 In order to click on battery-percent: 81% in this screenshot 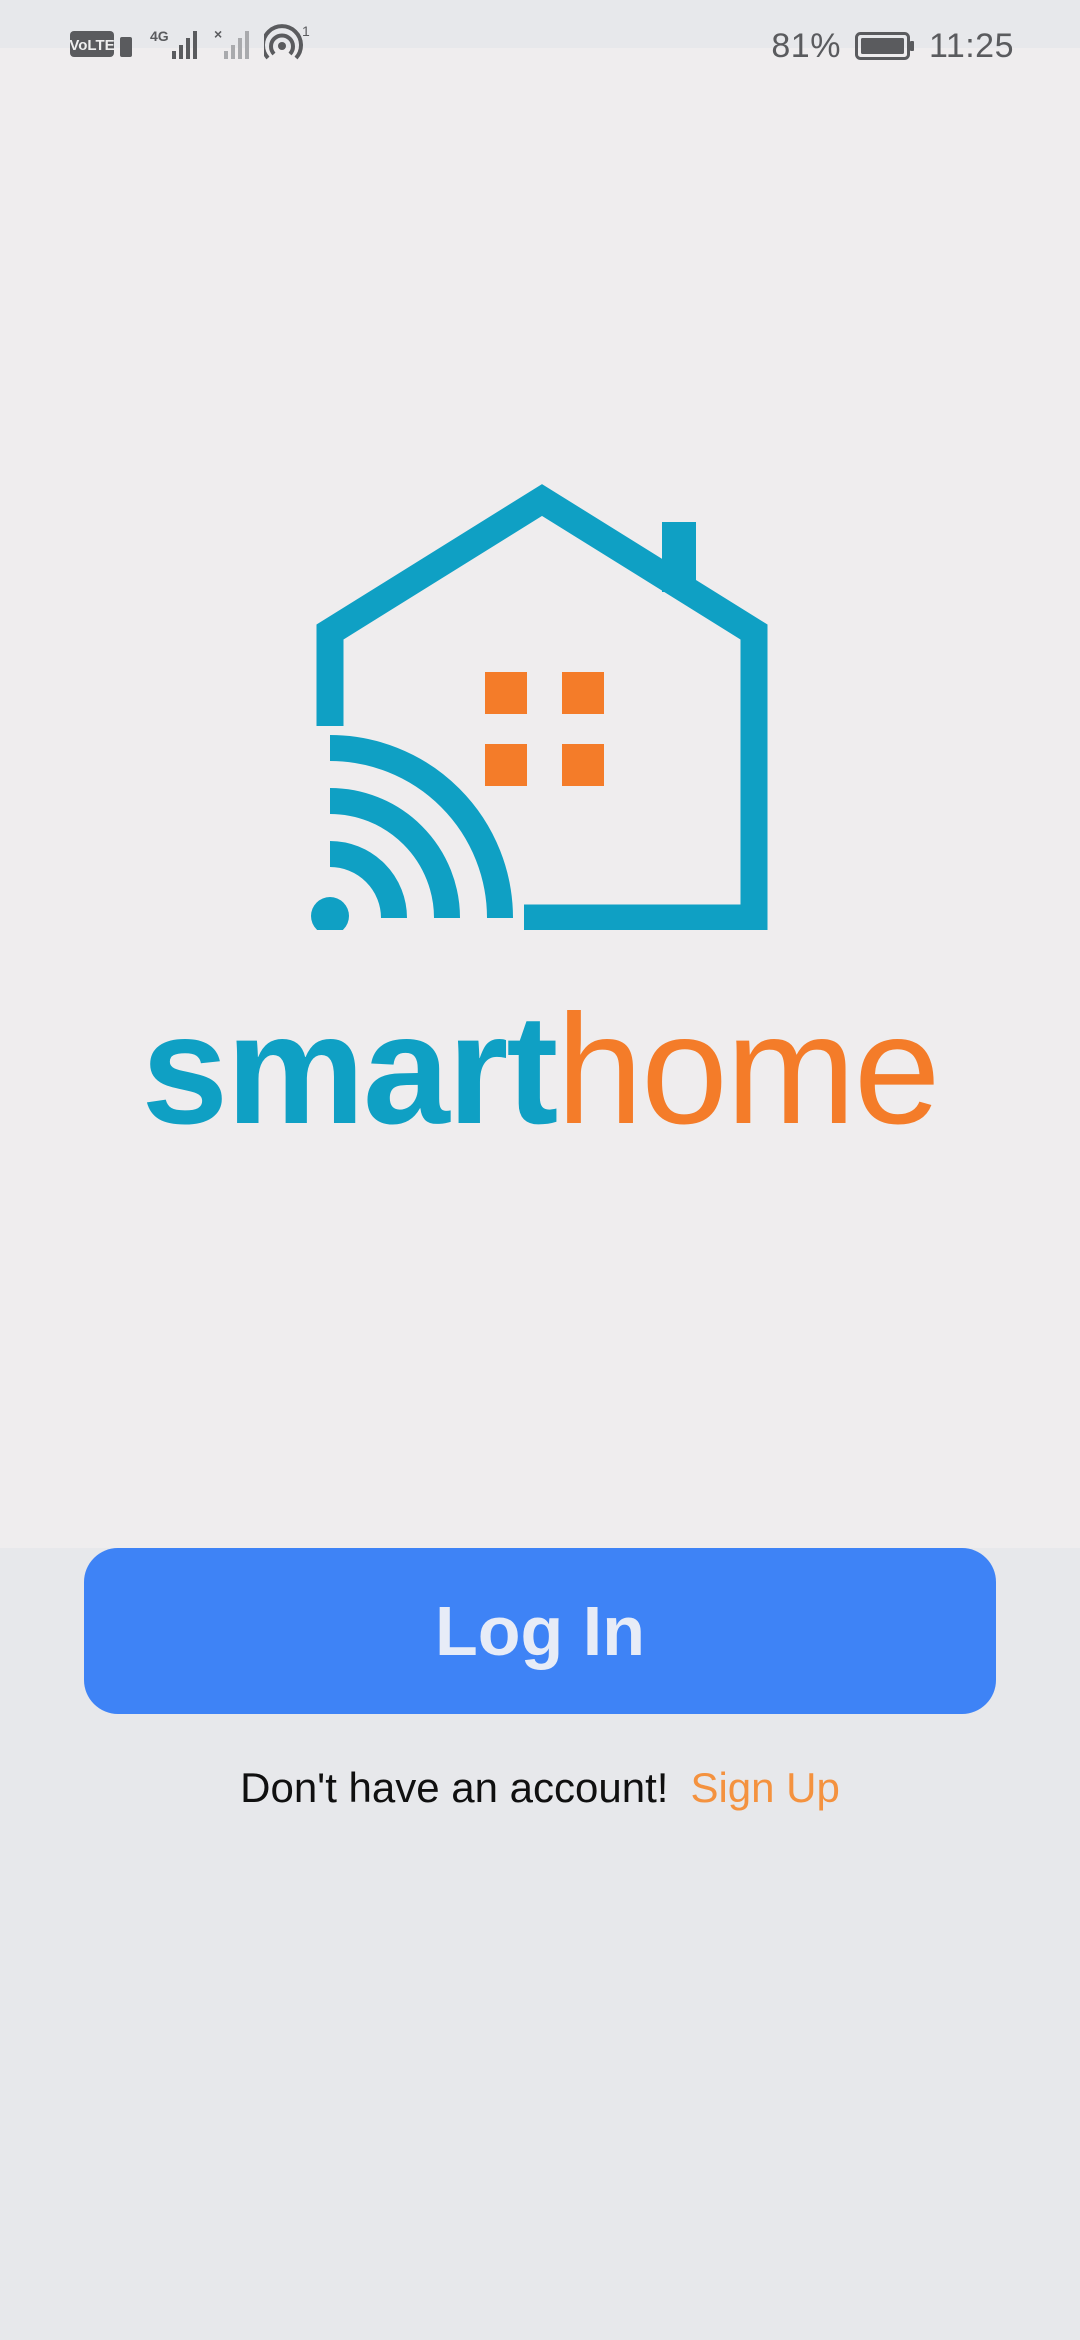, I will do `click(806, 45)`.